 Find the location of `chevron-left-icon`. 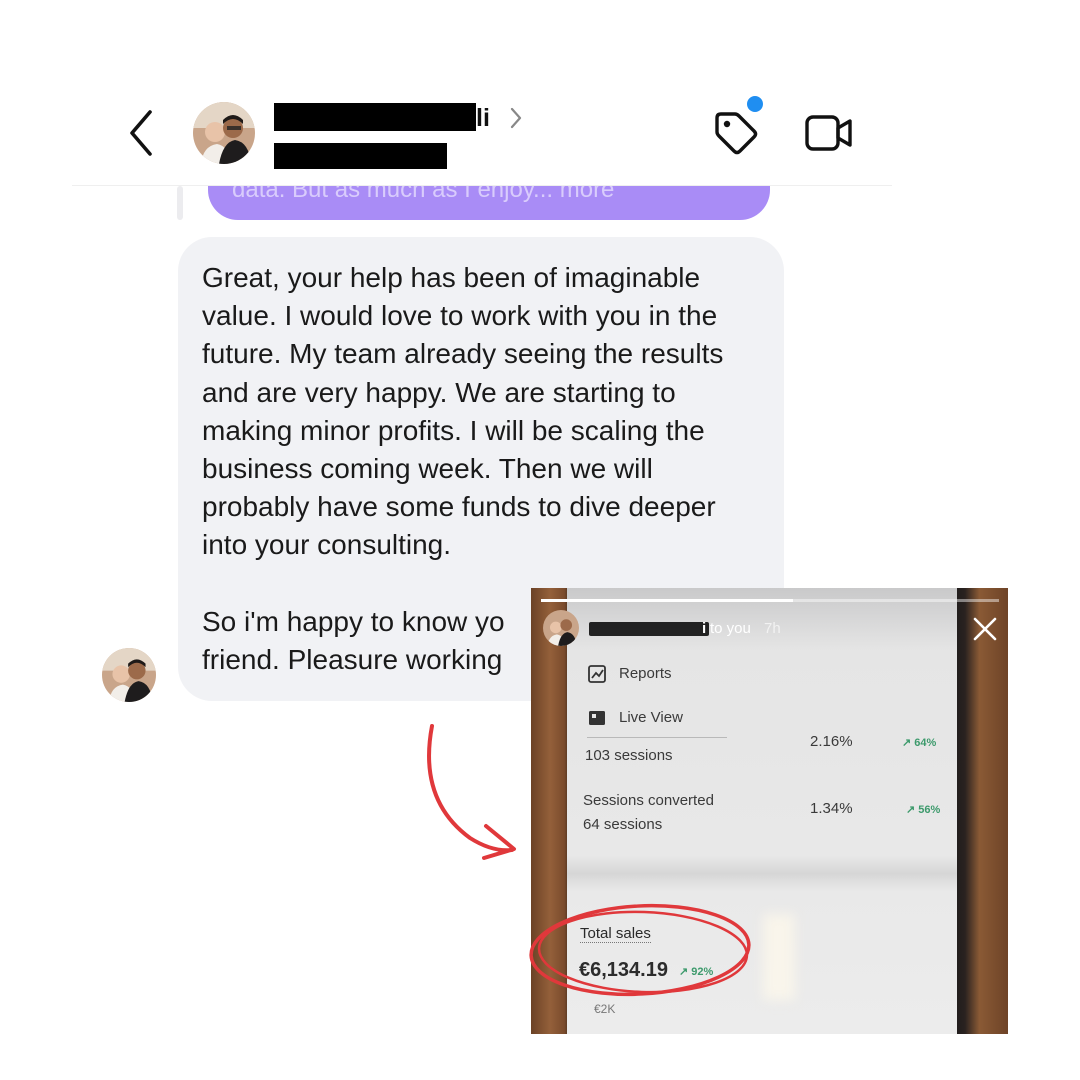

chevron-left-icon is located at coordinates (141, 133).